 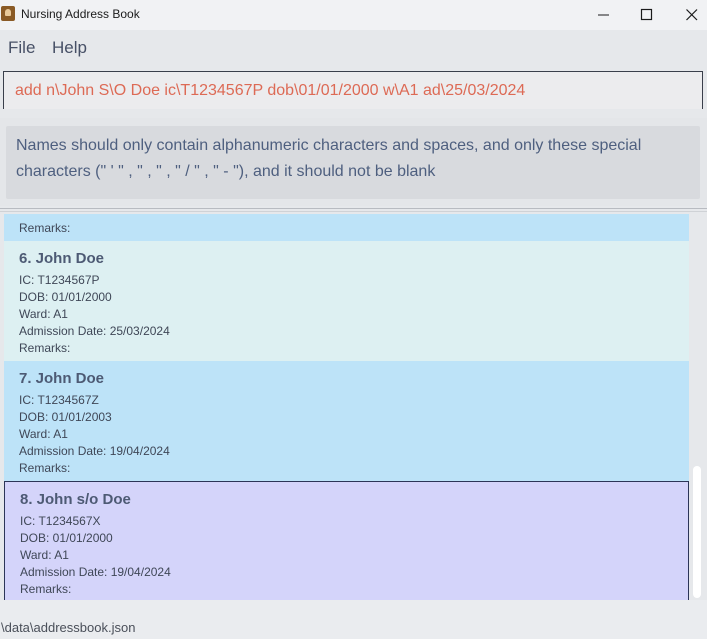 What do you see at coordinates (353, 619) in the screenshot?
I see `status-bar: \data\addressbook.json` at bounding box center [353, 619].